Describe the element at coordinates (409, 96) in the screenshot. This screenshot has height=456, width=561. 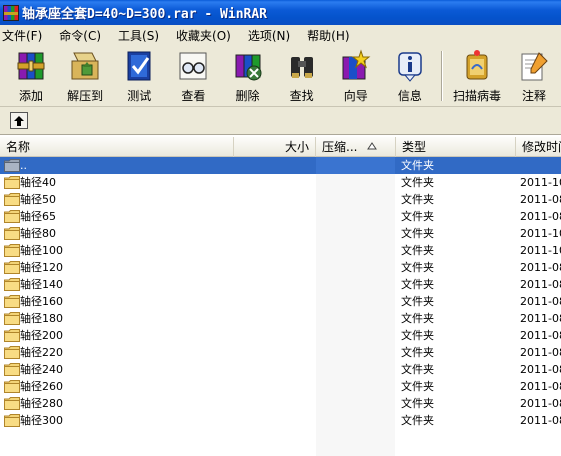
I see `info-label: 信息` at that location.